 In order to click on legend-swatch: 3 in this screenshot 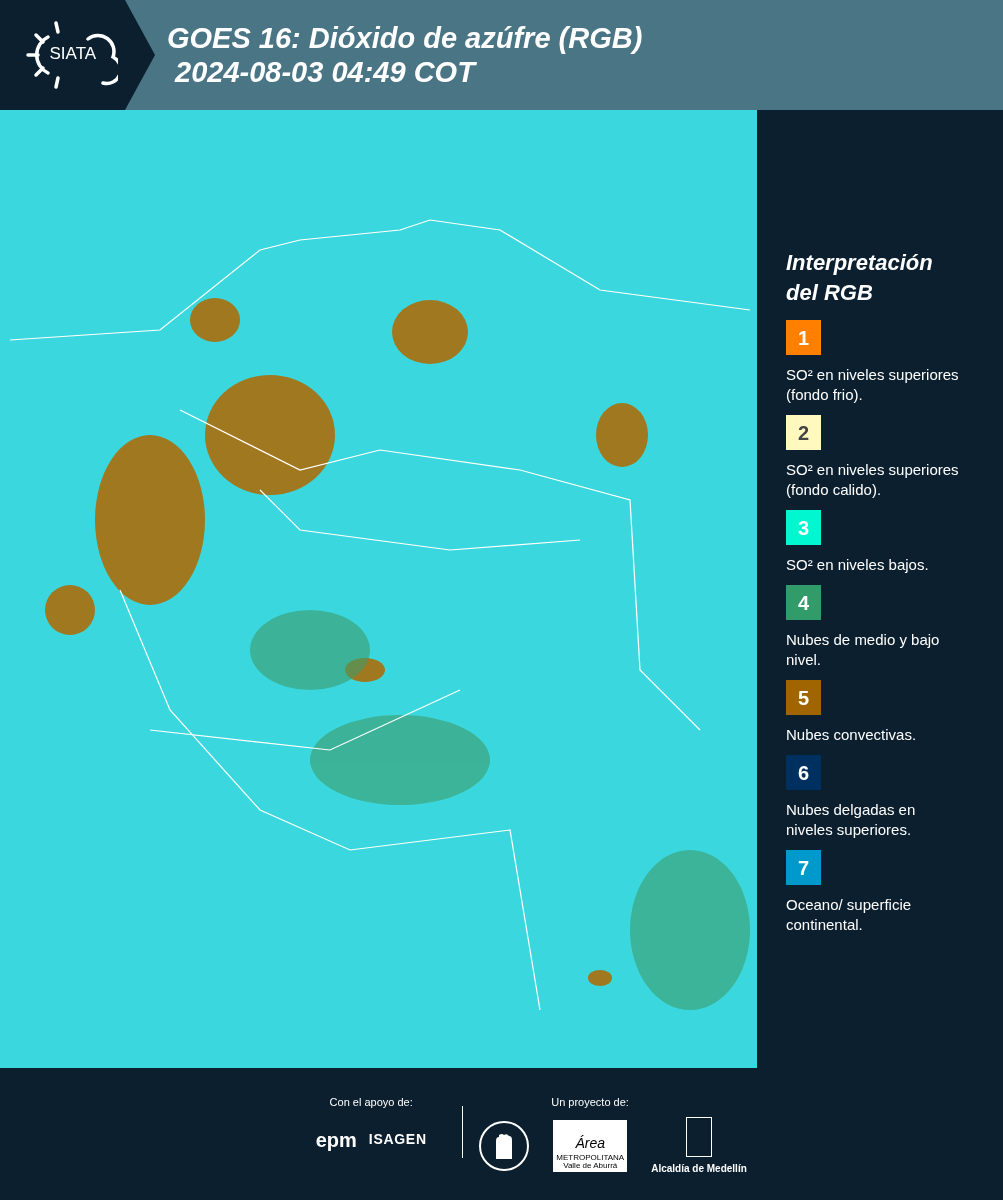, I will do `click(803, 527)`.